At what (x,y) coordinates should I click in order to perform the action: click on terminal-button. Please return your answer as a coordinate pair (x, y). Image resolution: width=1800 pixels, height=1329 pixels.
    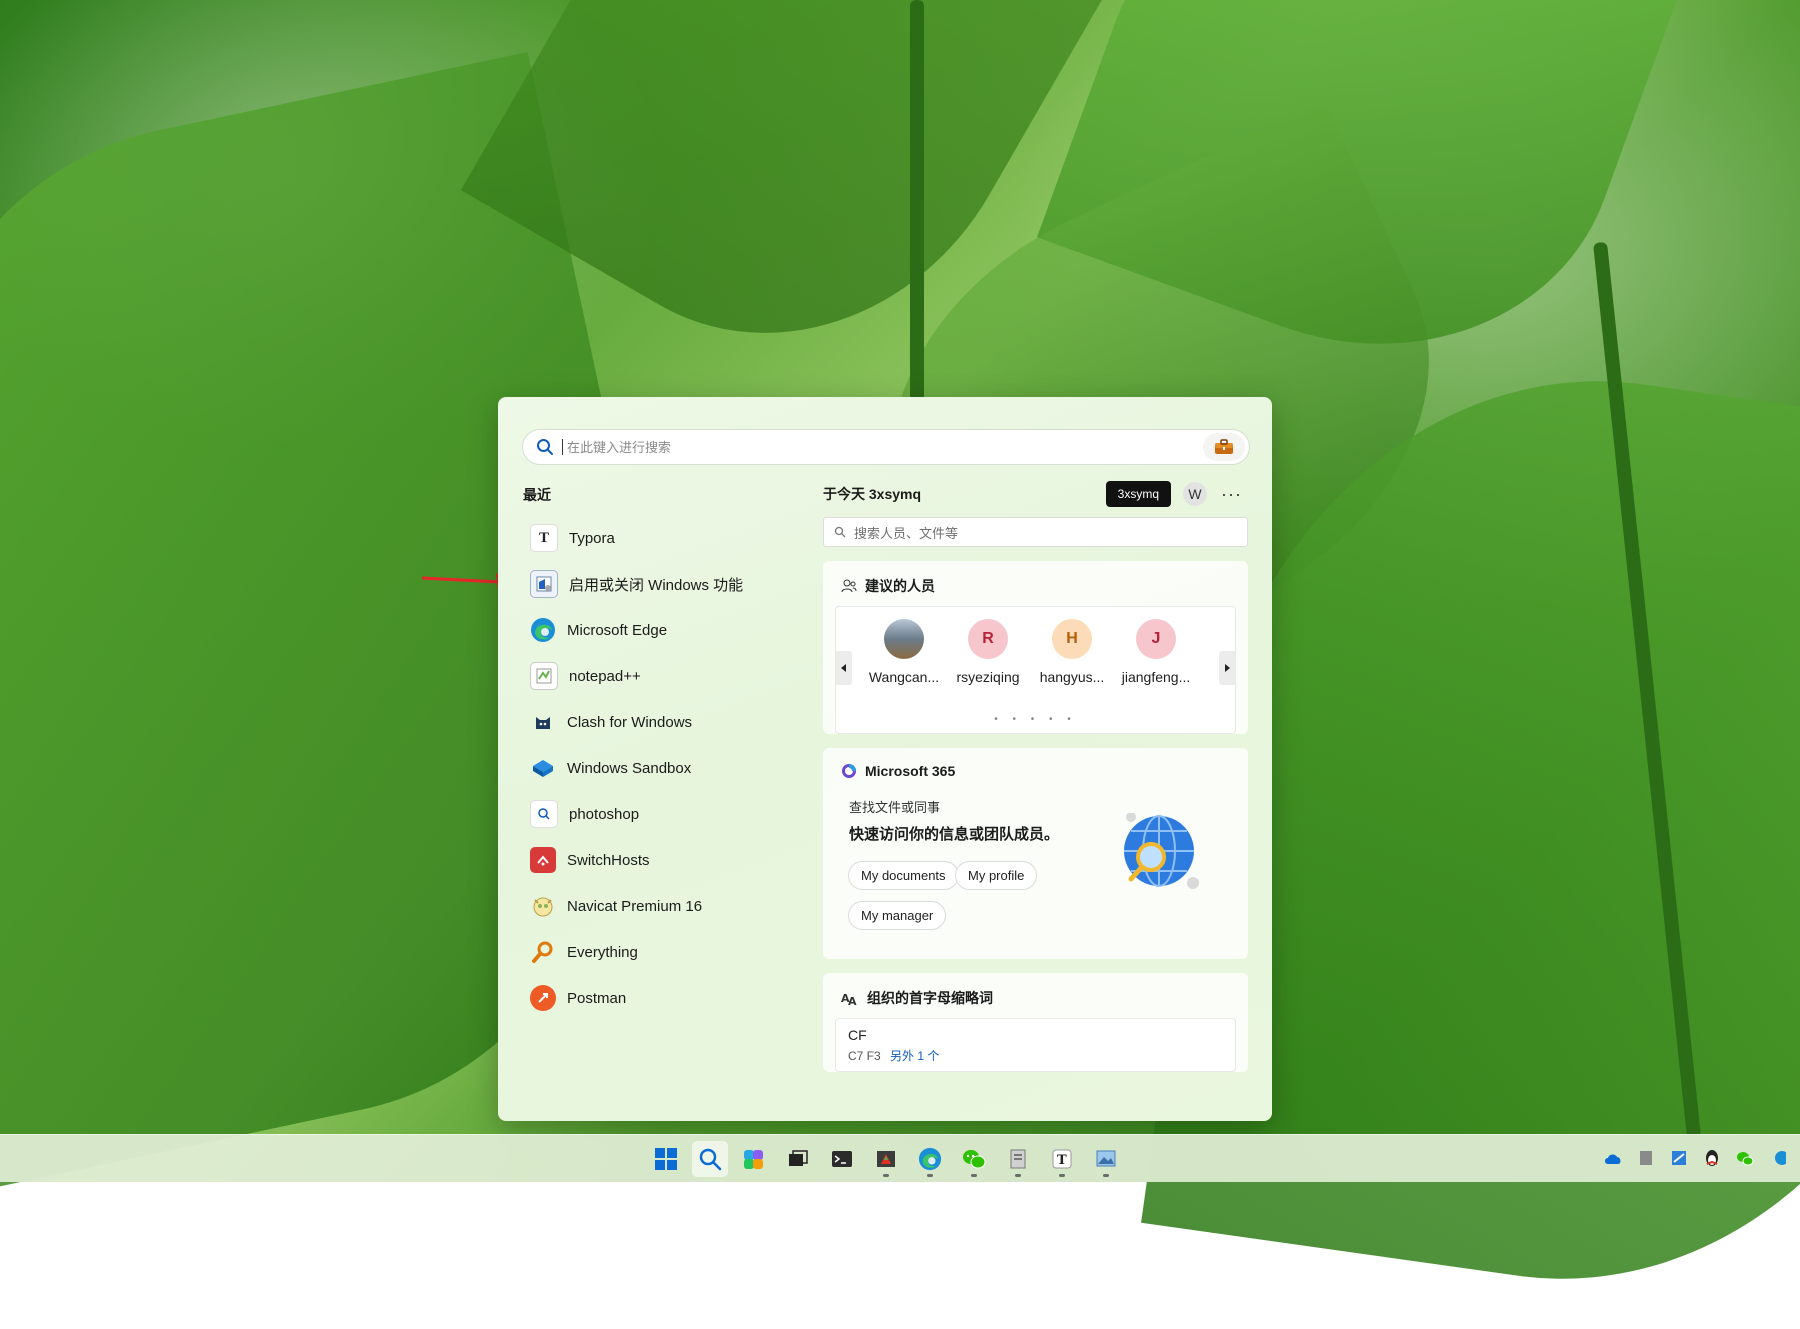
    Looking at the image, I should click on (842, 1159).